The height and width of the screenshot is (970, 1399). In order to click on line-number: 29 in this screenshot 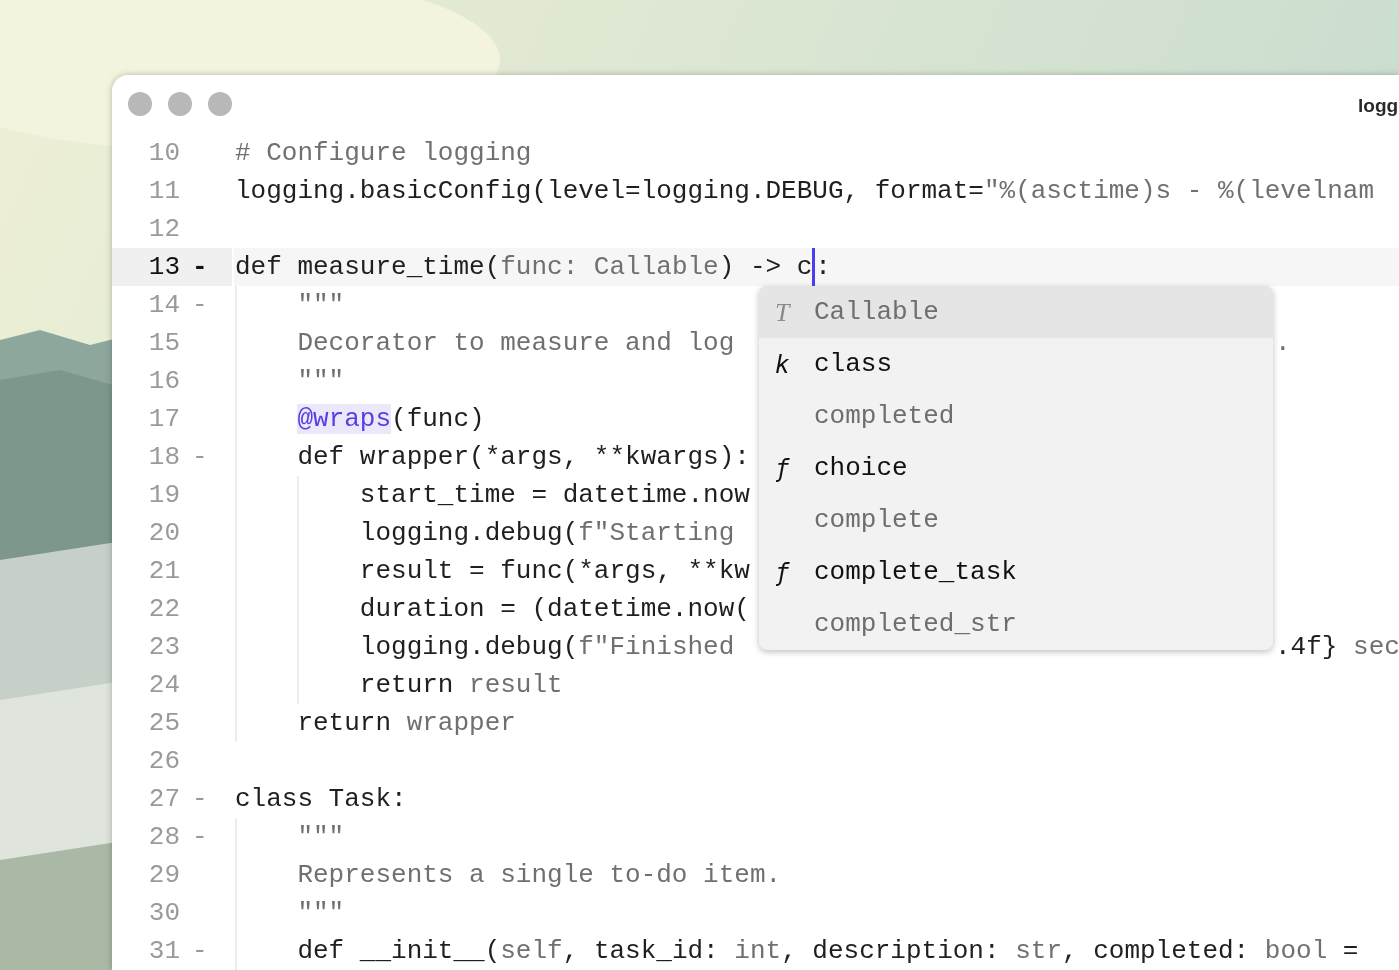, I will do `click(163, 875)`.